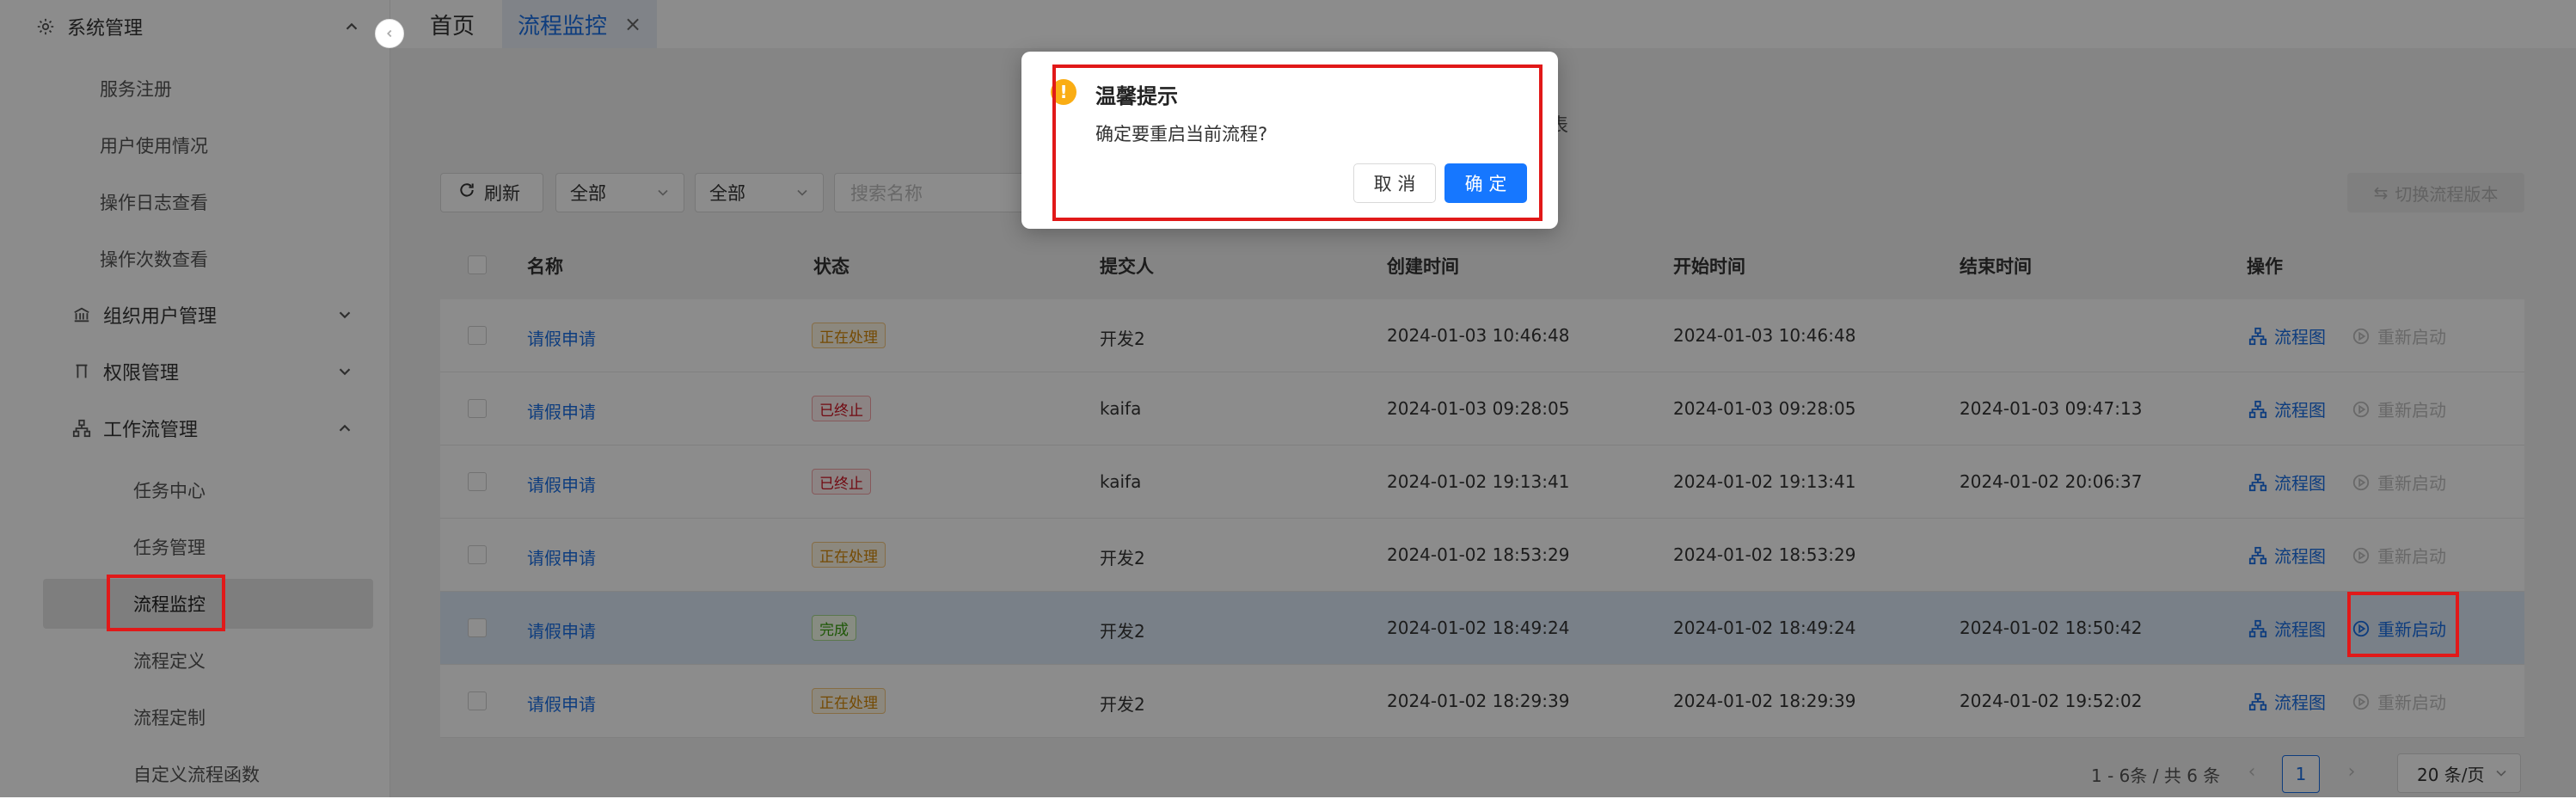  Describe the element at coordinates (1297, 143) in the screenshot. I see `annotation-box-dialog` at that location.